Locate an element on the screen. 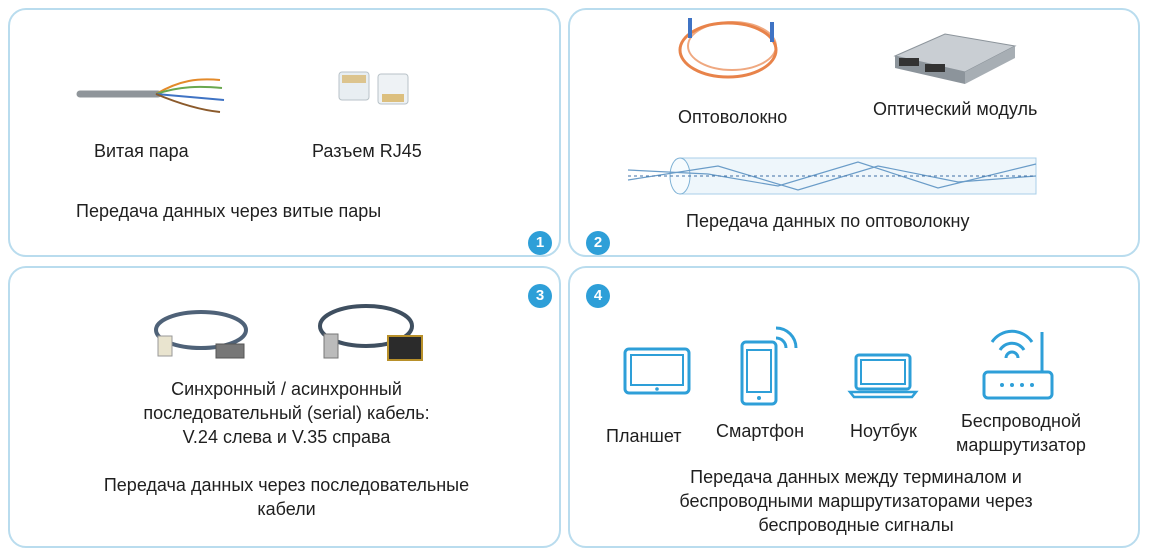 Image resolution: width=1165 pixels, height=556 pixels. tablet-icon is located at coordinates (657, 371).